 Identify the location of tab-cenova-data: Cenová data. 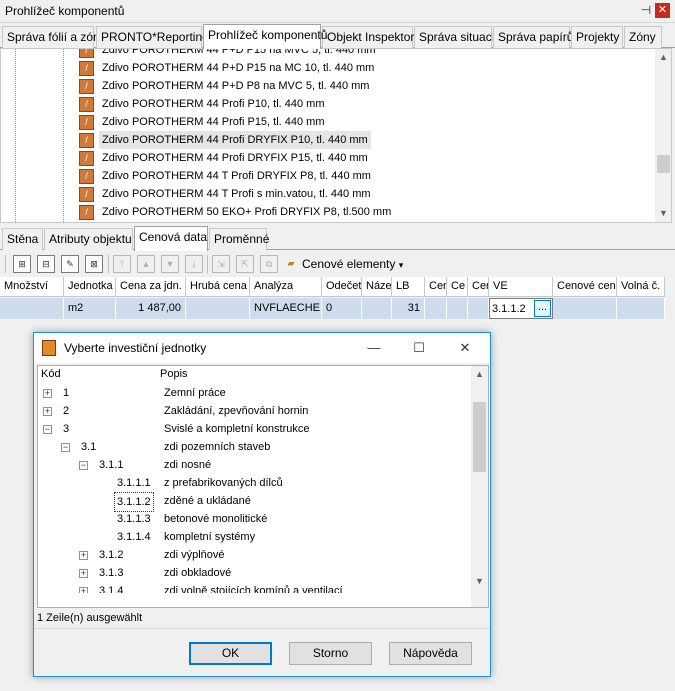
(171, 238).